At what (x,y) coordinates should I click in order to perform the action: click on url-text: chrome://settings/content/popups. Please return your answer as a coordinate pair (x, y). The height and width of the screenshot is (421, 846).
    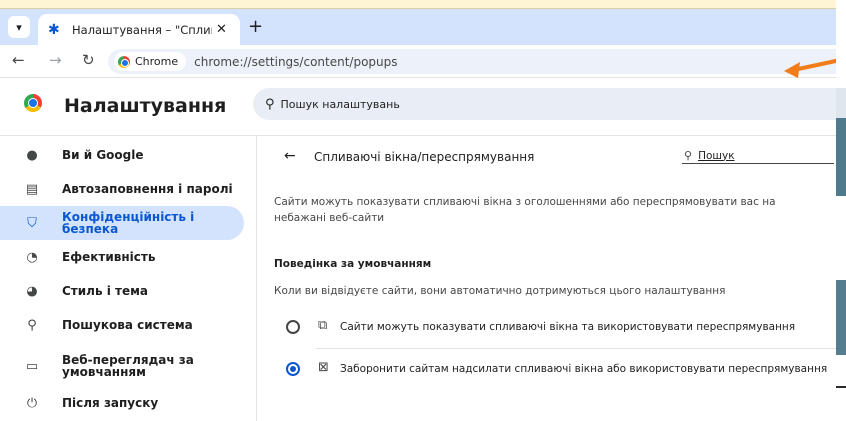
    Looking at the image, I should click on (296, 61).